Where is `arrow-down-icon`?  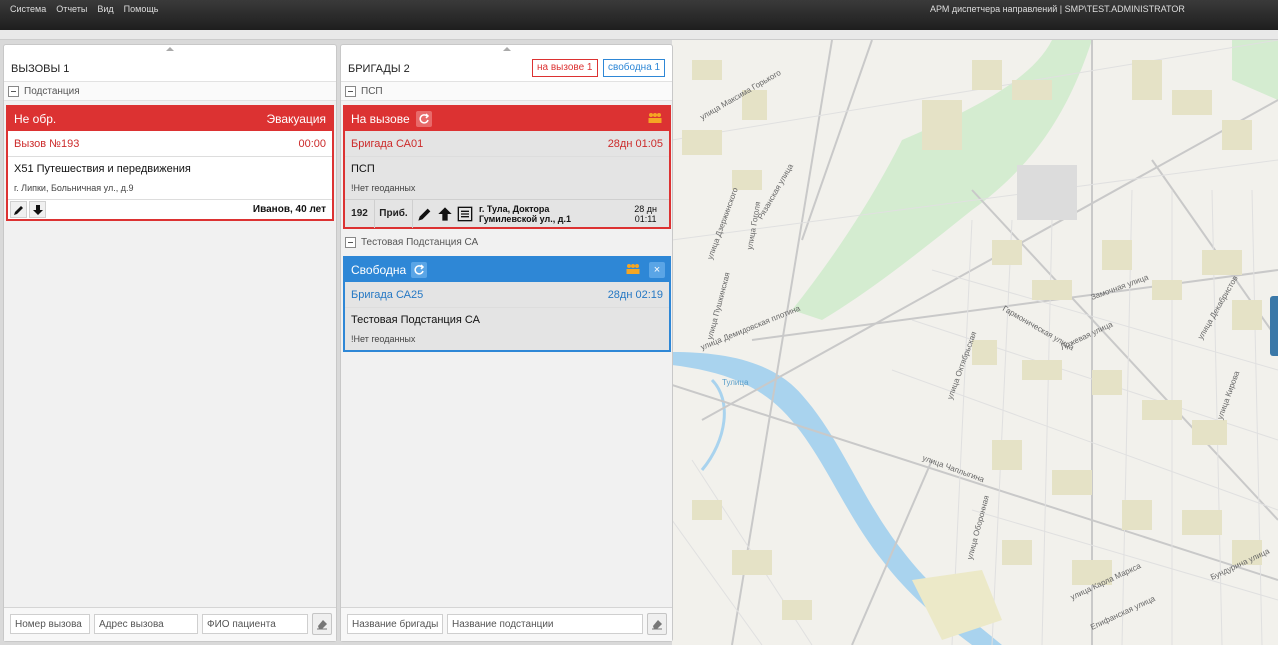 arrow-down-icon is located at coordinates (38, 210).